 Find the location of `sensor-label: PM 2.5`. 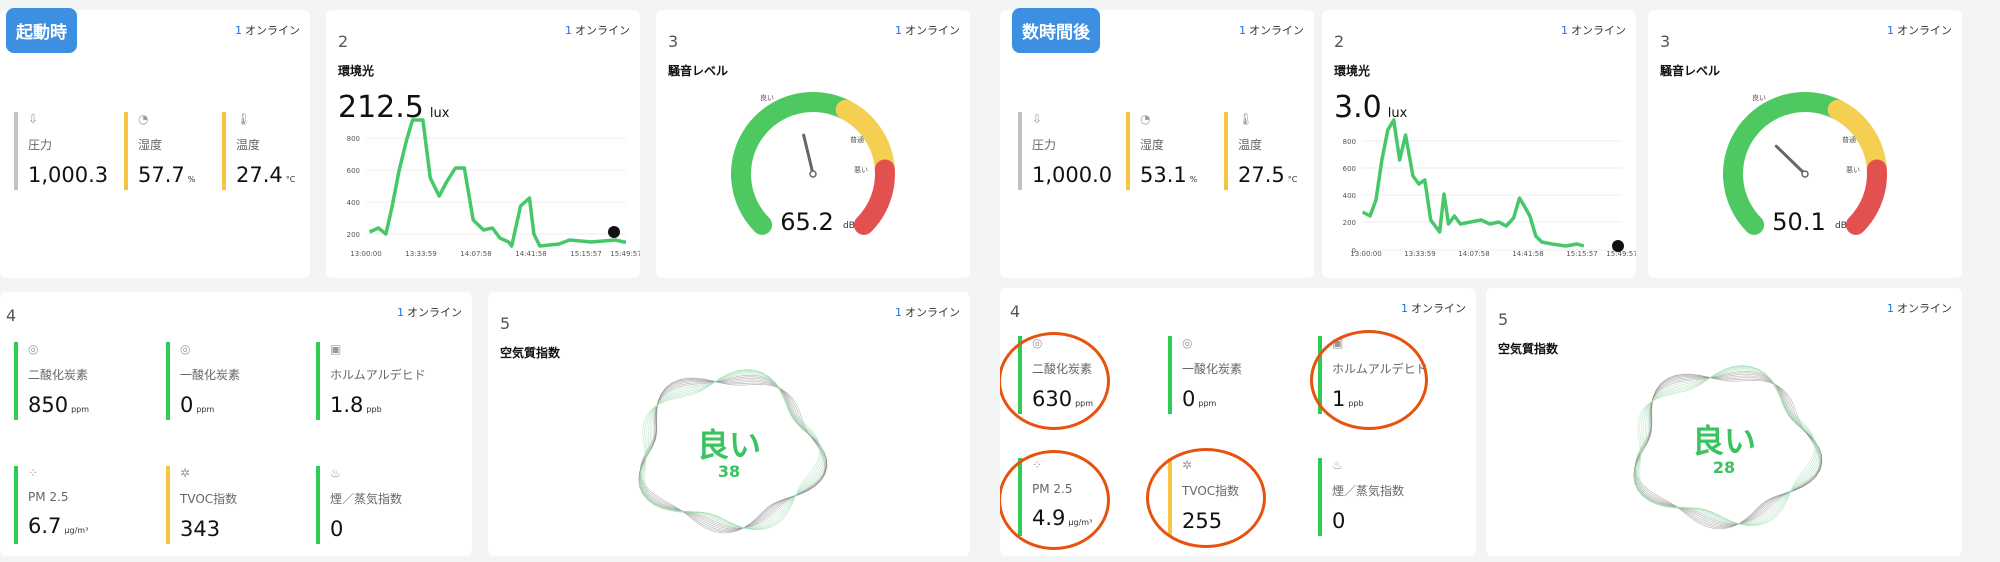

sensor-label: PM 2.5 is located at coordinates (48, 497).